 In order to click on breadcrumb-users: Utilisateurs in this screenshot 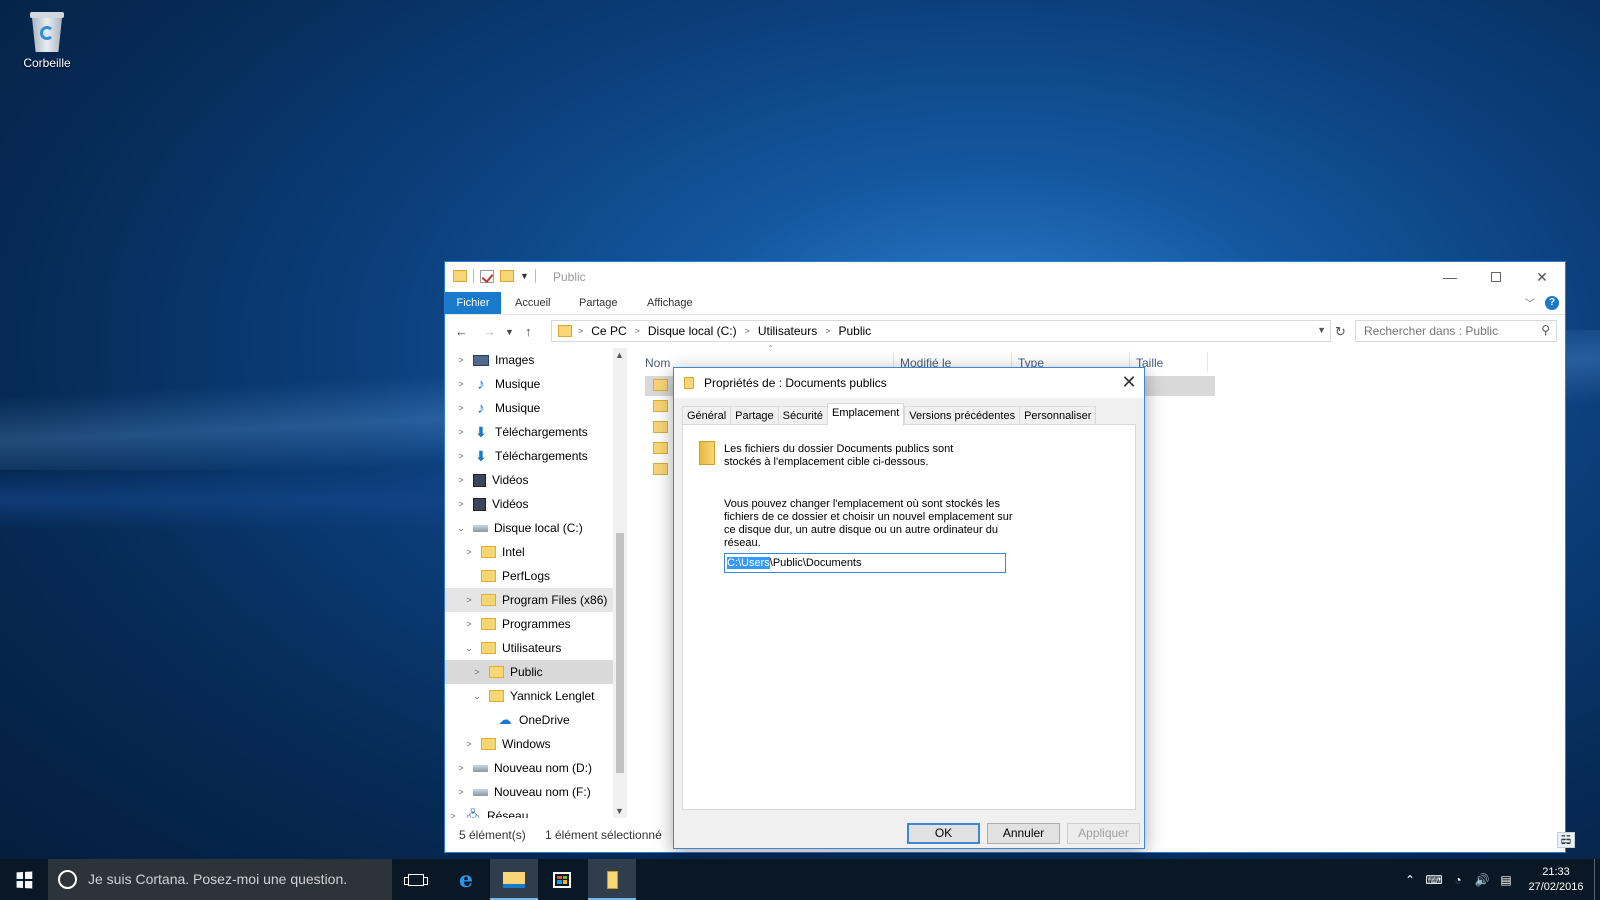, I will do `click(787, 331)`.